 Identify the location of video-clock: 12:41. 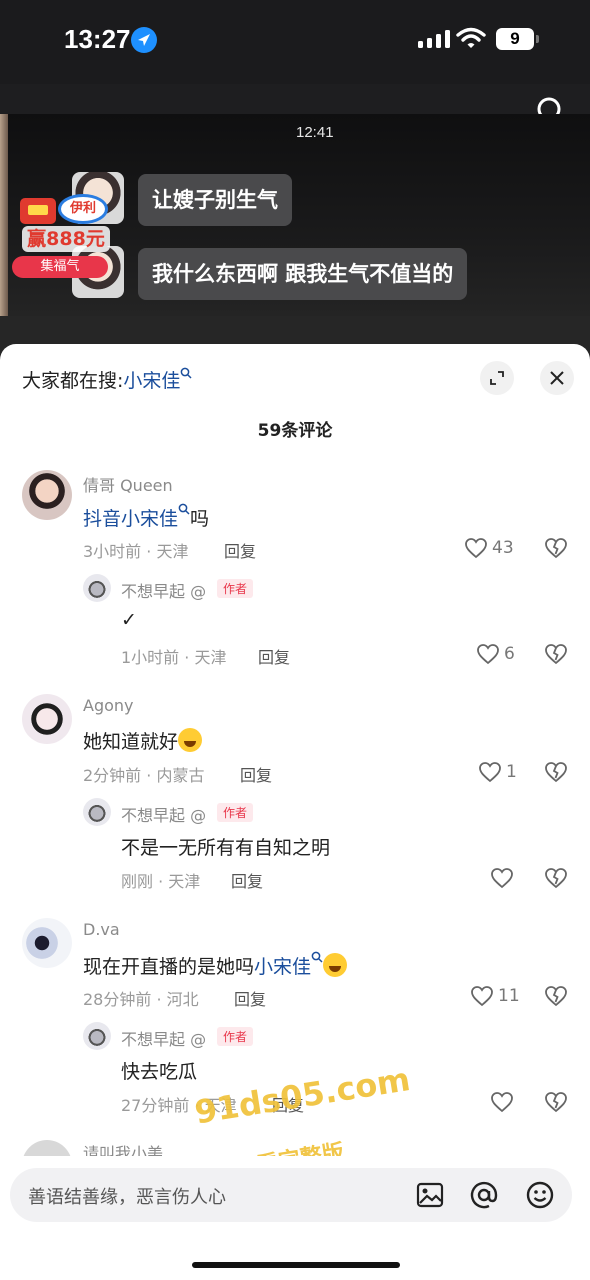
(315, 132).